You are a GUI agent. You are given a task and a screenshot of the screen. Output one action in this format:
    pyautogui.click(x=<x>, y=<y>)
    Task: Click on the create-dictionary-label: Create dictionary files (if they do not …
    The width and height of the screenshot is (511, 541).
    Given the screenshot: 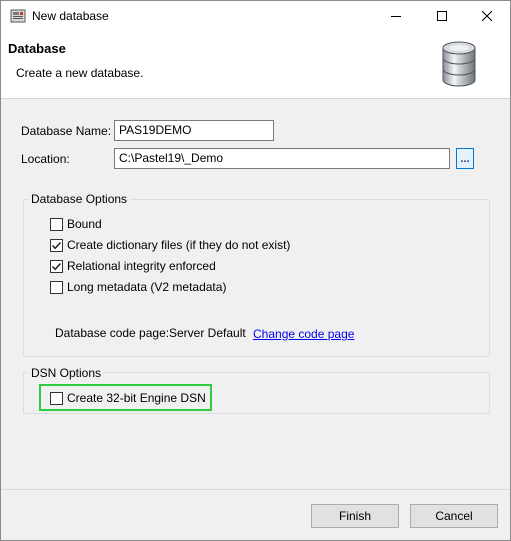 What is the action you would take?
    pyautogui.click(x=179, y=245)
    